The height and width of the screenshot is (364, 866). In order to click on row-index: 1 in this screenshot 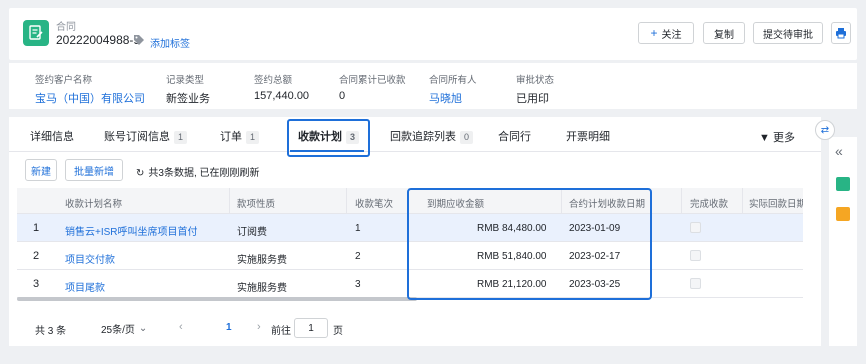, I will do `click(36, 228)`.